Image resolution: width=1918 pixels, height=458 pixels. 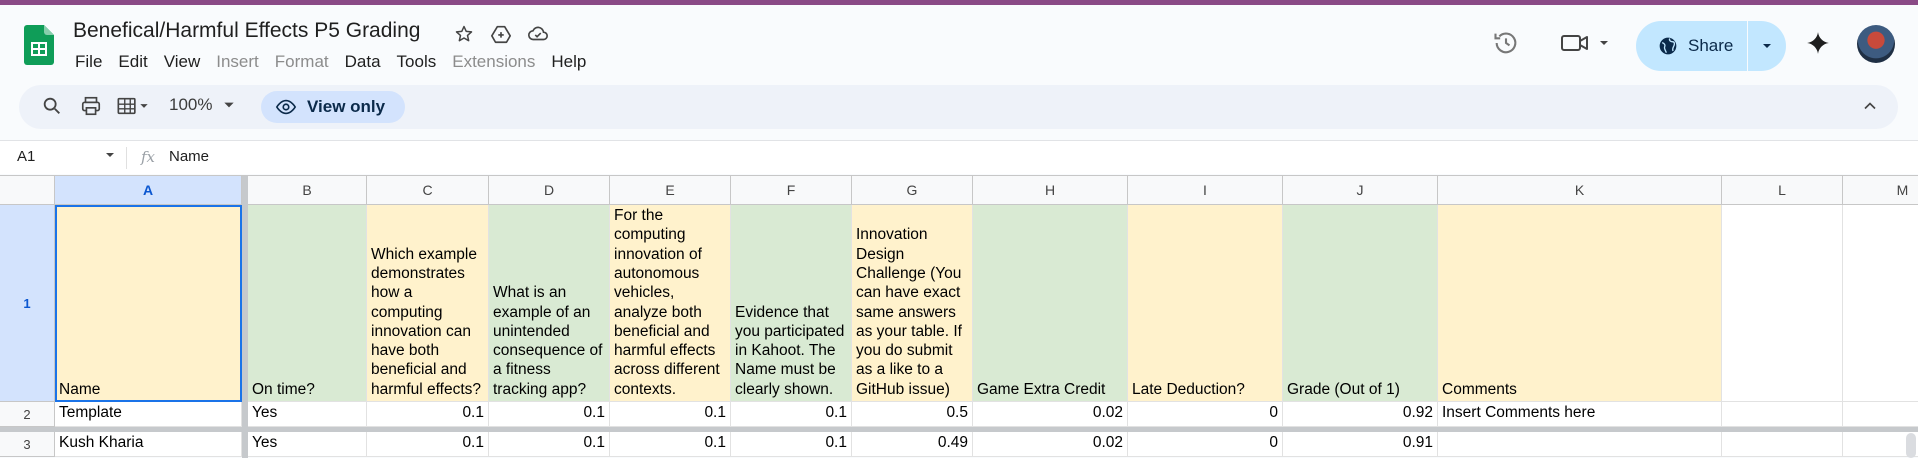 I want to click on table-cell: 0.91, so click(x=1360, y=444).